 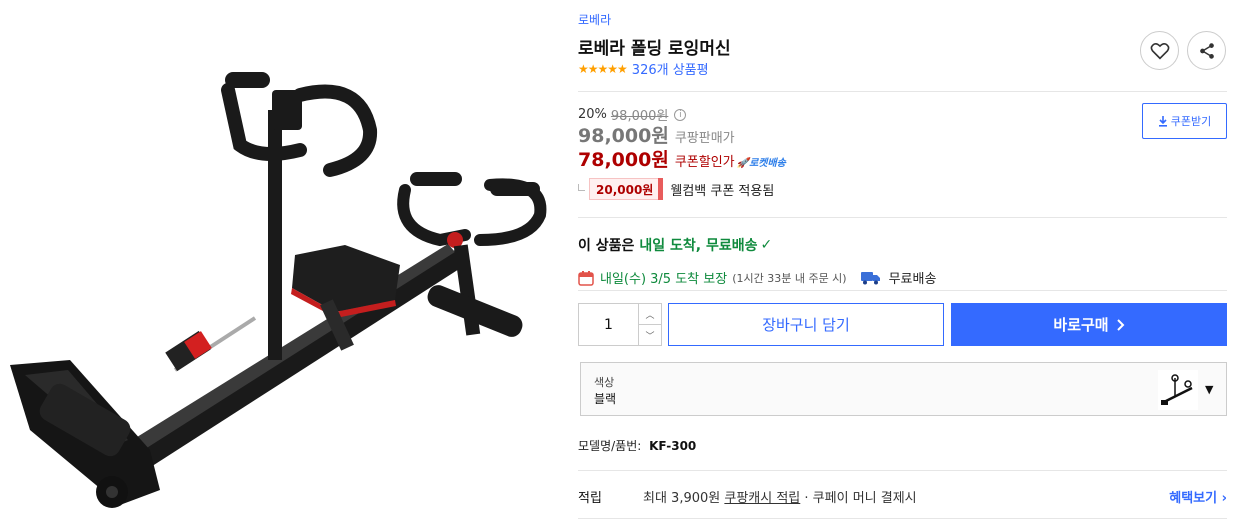 I want to click on model-label: 모델명/품번:, so click(x=610, y=446).